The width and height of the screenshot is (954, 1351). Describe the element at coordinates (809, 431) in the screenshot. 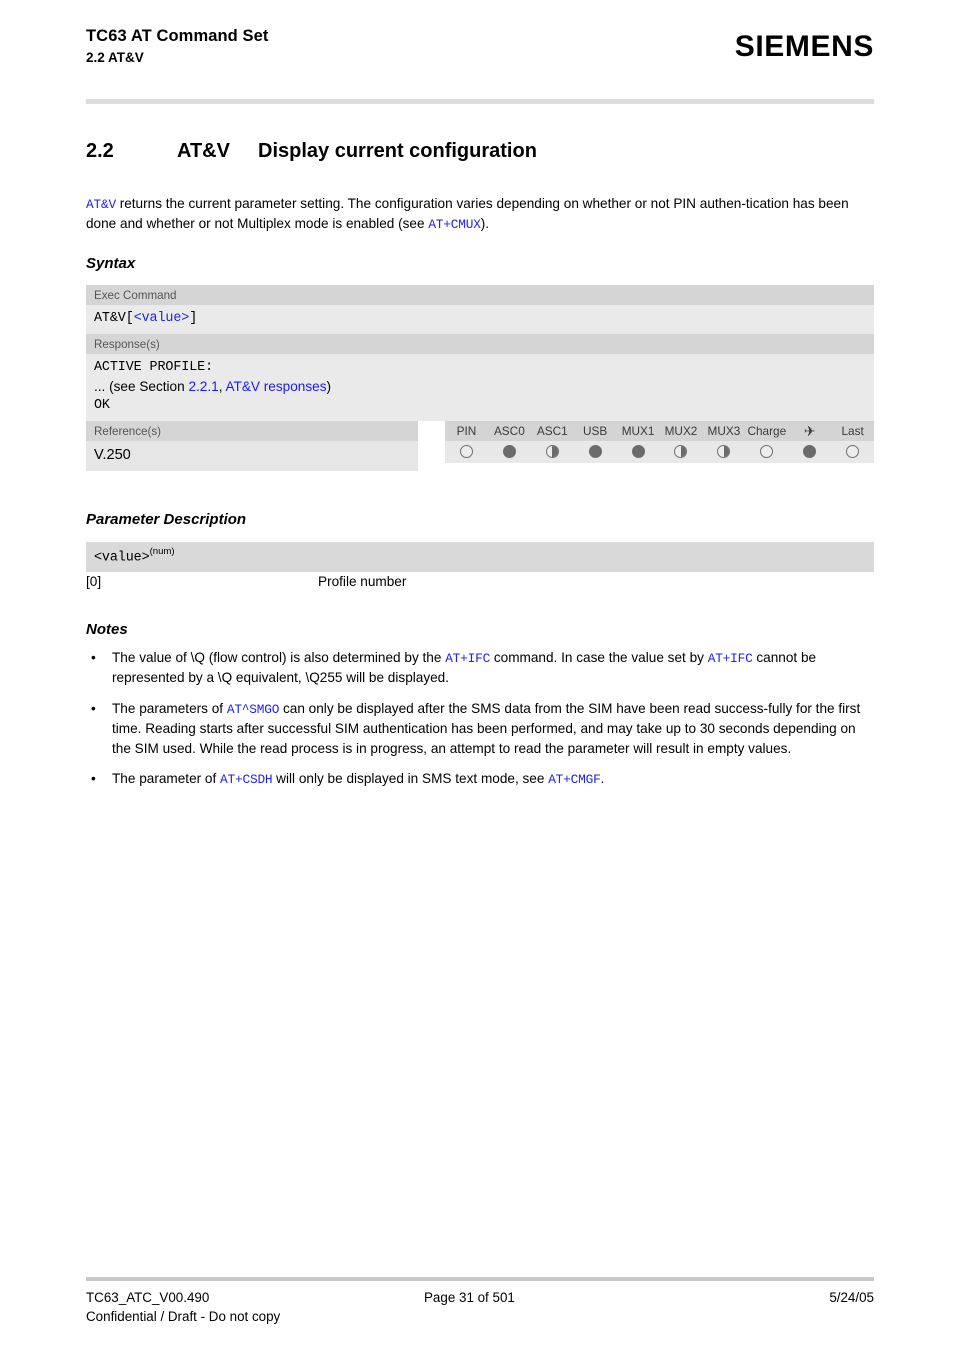

I see `airplane-icon: ✈` at that location.